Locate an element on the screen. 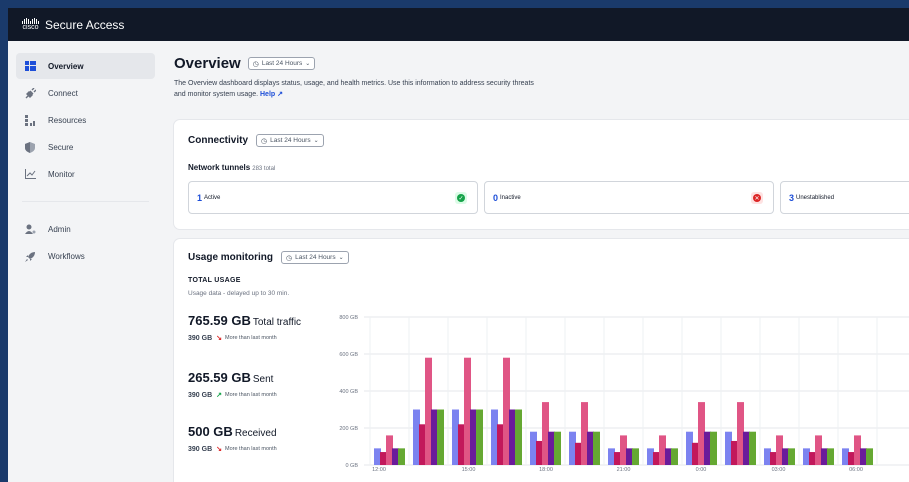 The height and width of the screenshot is (482, 909). sidebar-item-secure: Secure is located at coordinates (85, 147).